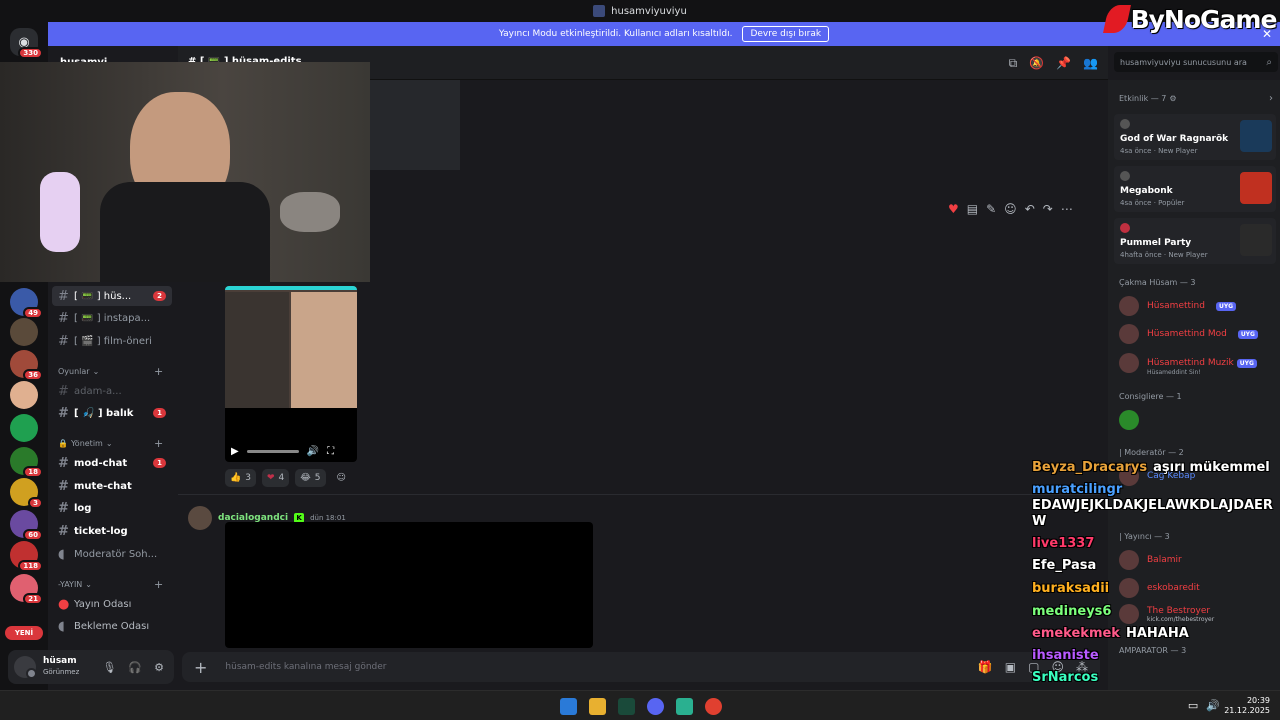 The image size is (1280, 720). Describe the element at coordinates (1188, 334) in the screenshot. I see `member-item: Hüsamettind Mod UYG` at that location.